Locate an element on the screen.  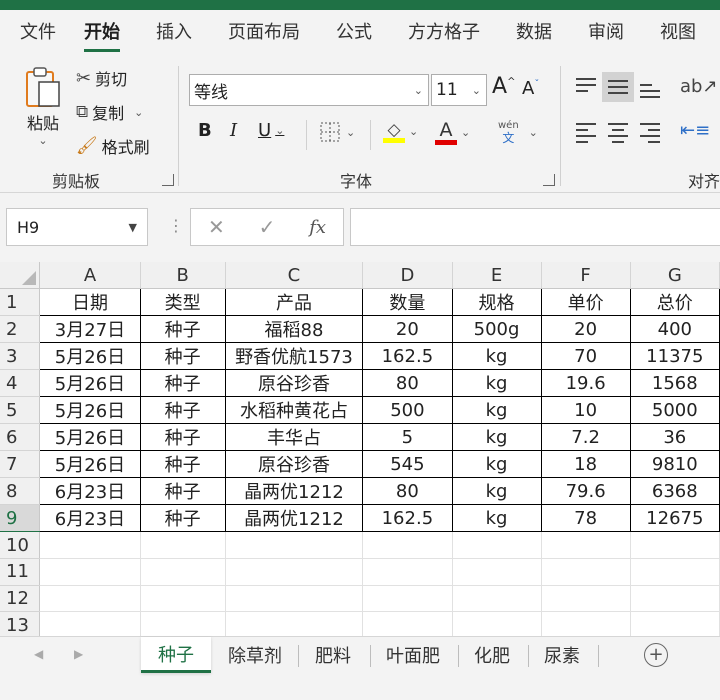
add-sheet-button: + is located at coordinates (656, 655).